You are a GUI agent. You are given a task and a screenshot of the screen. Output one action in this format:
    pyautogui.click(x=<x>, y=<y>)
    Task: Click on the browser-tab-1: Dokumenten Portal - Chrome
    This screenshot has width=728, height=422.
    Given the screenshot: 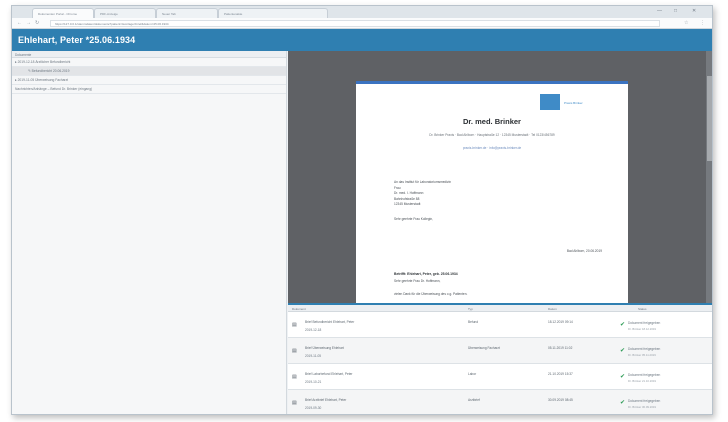 What is the action you would take?
    pyautogui.click(x=63, y=13)
    